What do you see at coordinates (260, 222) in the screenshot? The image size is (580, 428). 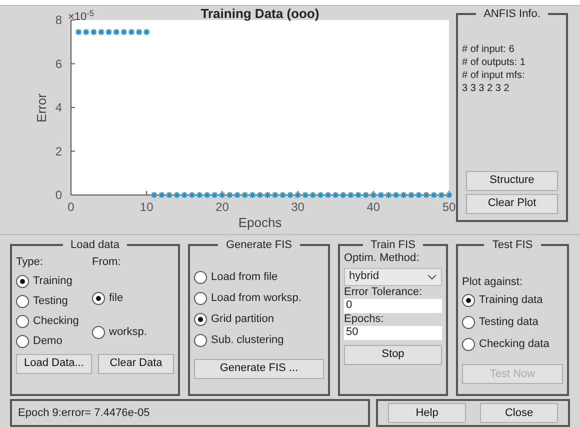 I see `axis-label: Epochs` at bounding box center [260, 222].